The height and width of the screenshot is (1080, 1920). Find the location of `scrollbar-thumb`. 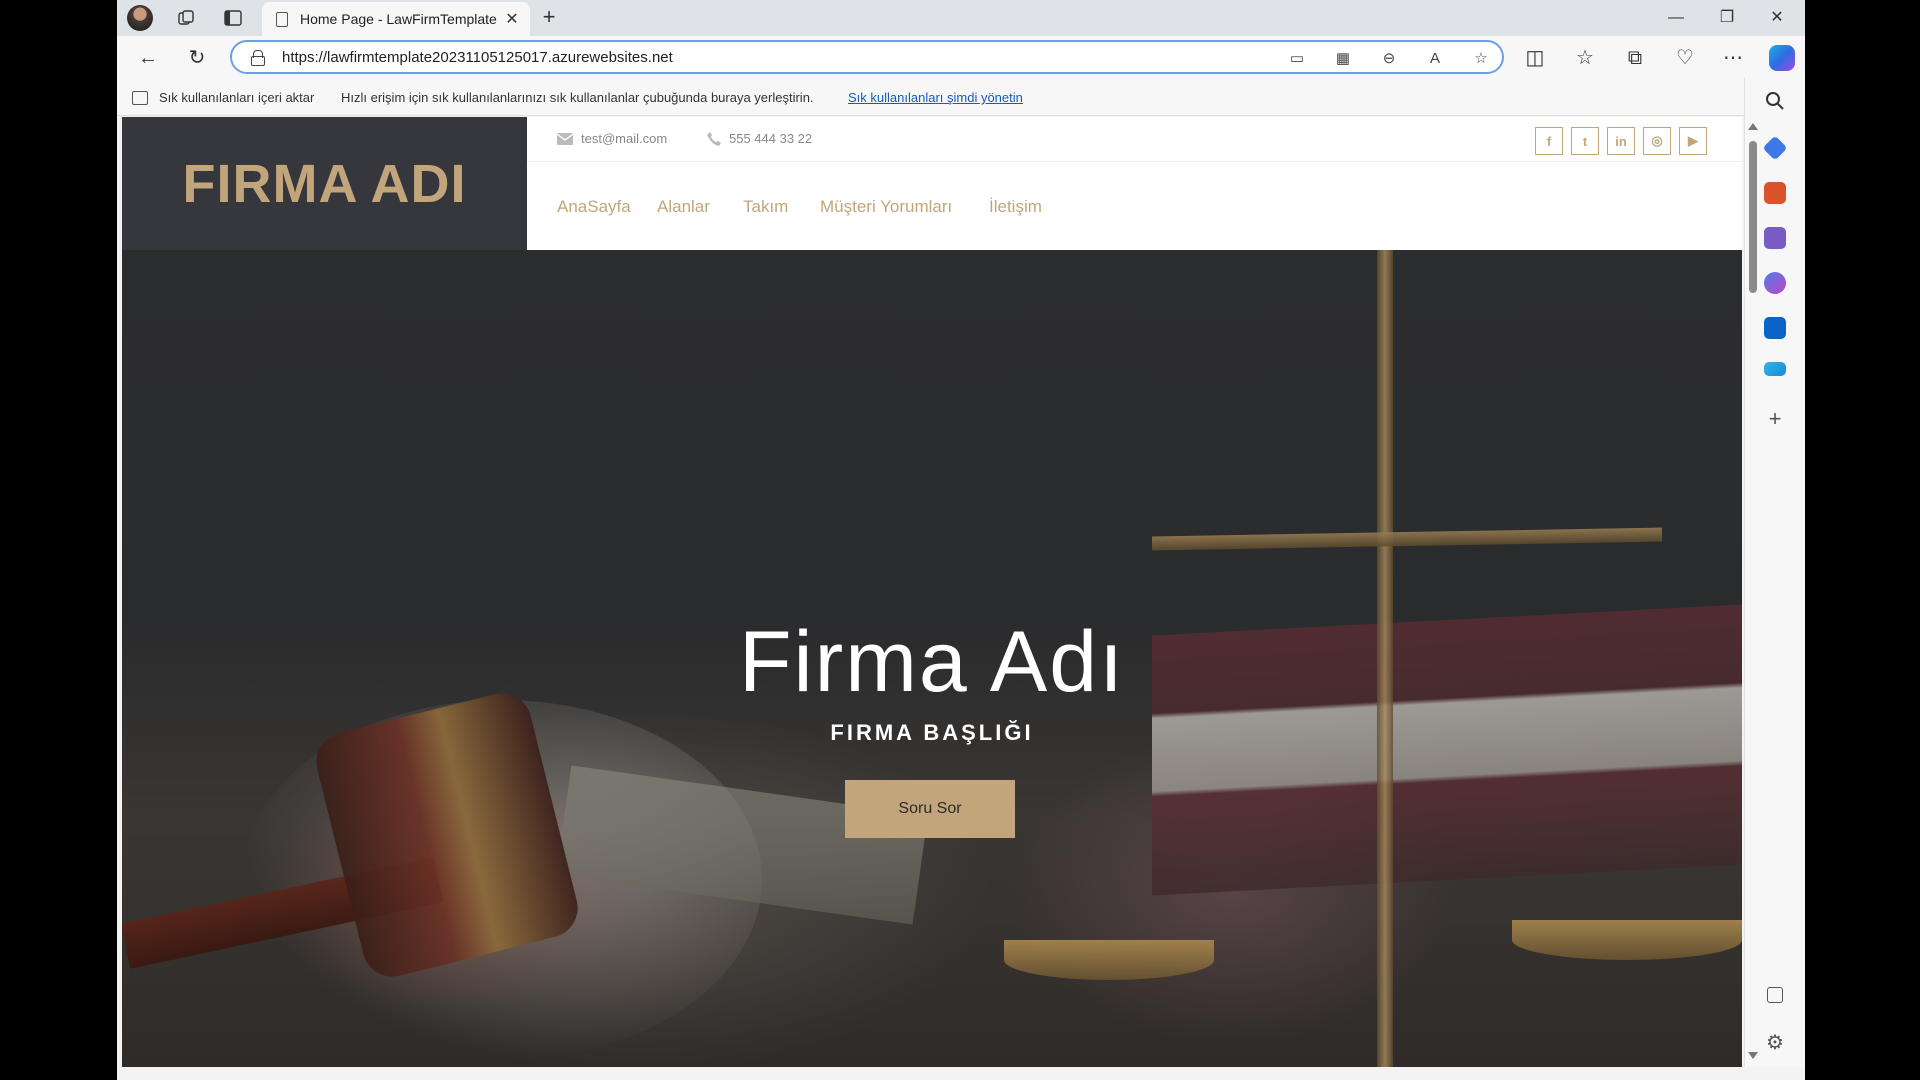

scrollbar-thumb is located at coordinates (1753, 217).